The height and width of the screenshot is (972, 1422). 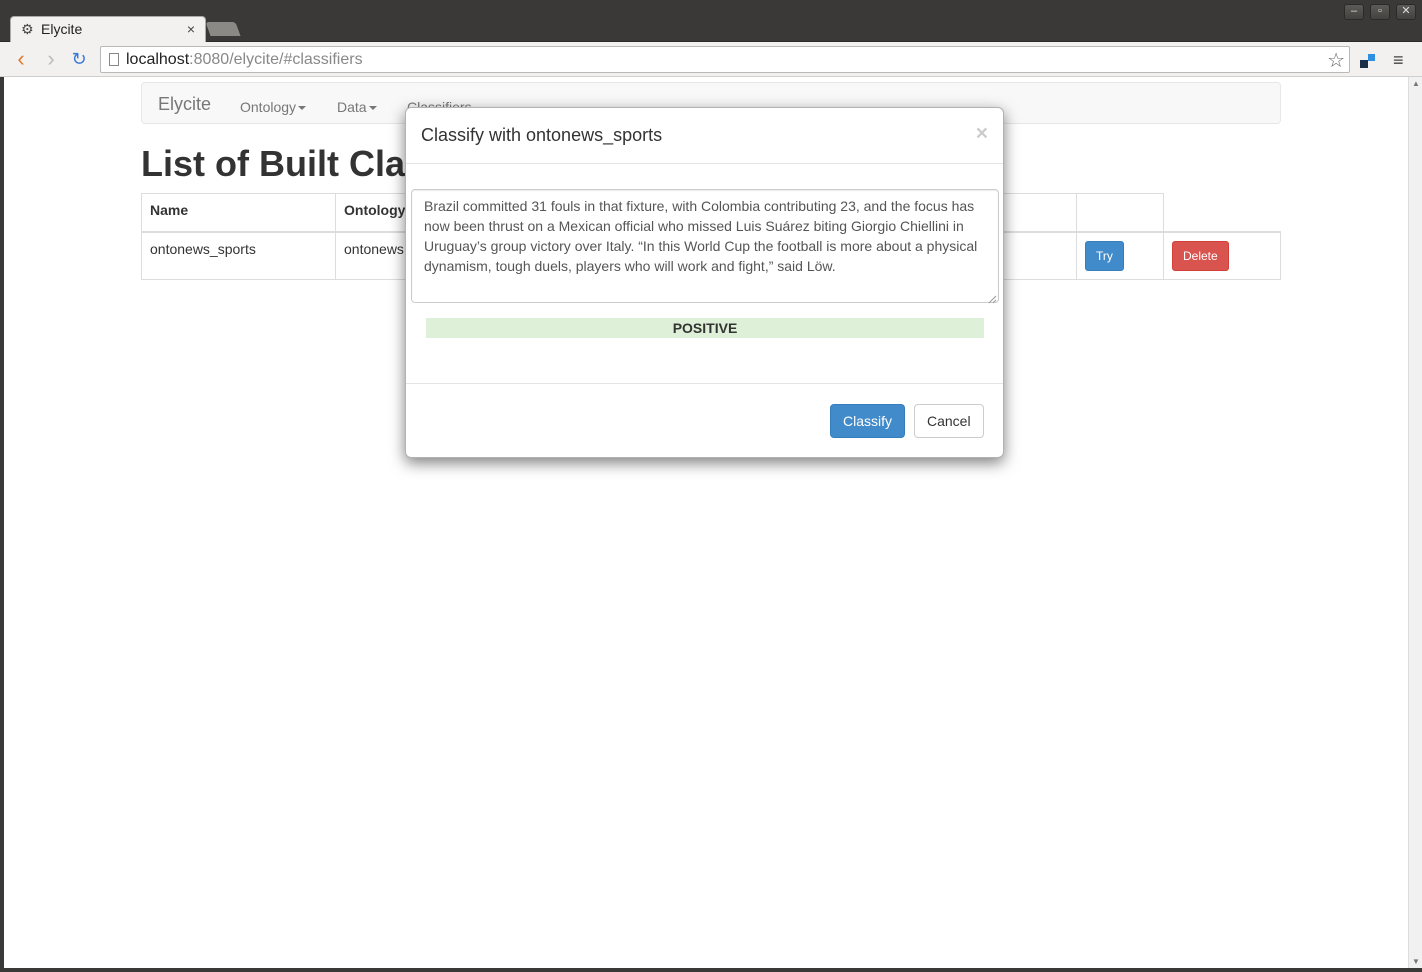 What do you see at coordinates (705, 328) in the screenshot?
I see `classification-result-label: POSITIVE` at bounding box center [705, 328].